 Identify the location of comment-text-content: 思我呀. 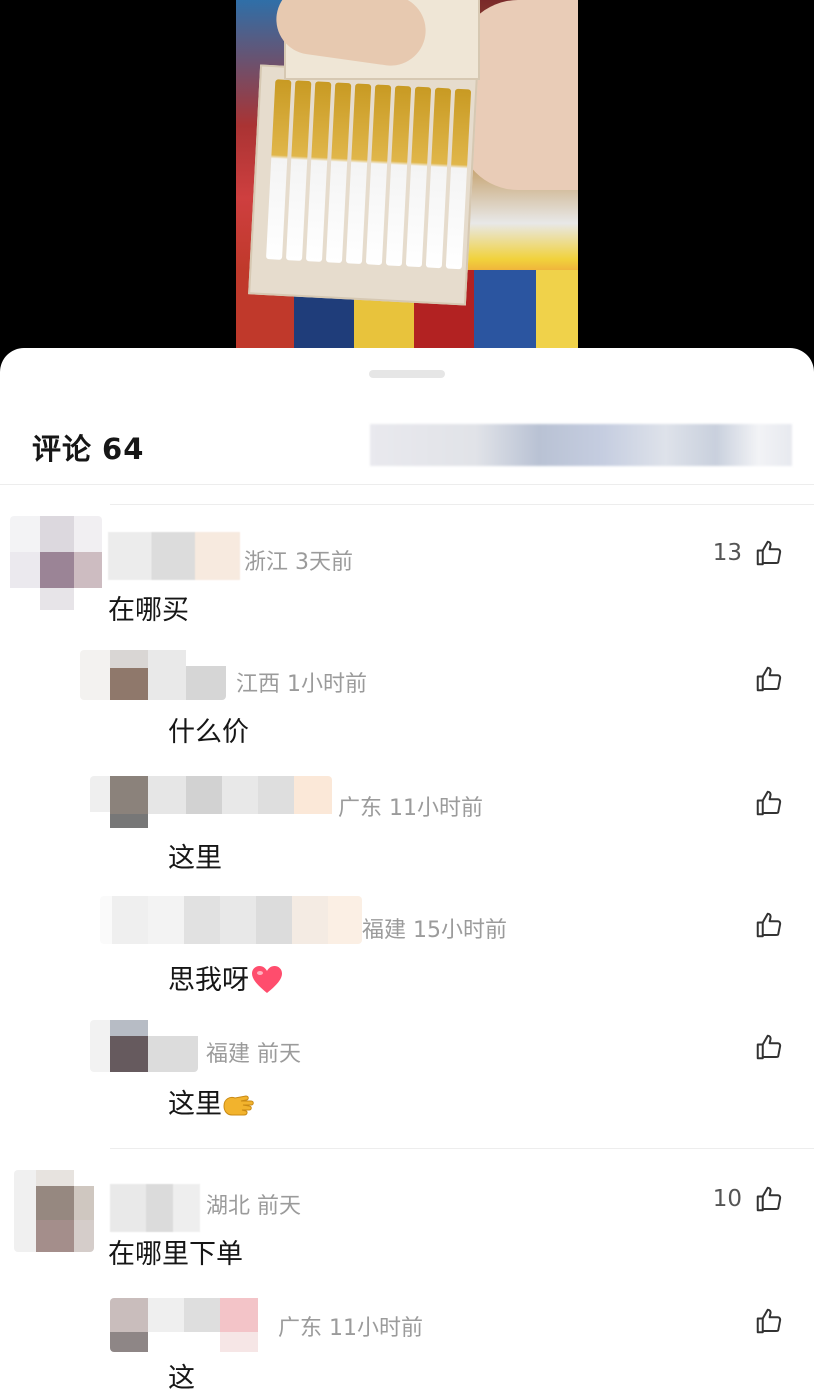
(208, 980).